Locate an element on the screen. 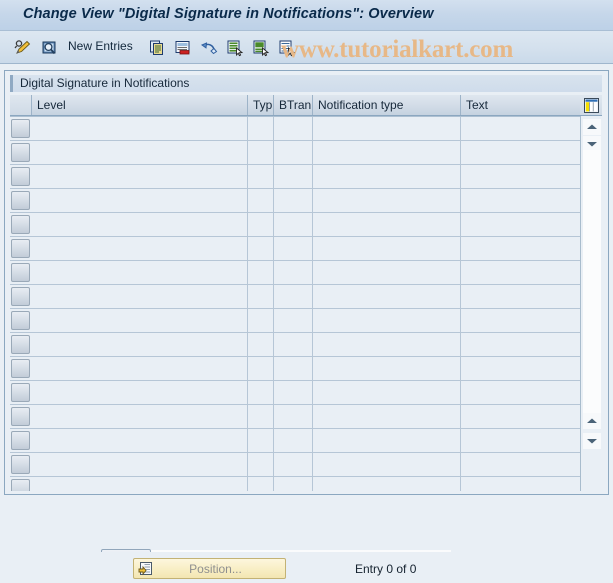  column-header-level: Level is located at coordinates (140, 105).